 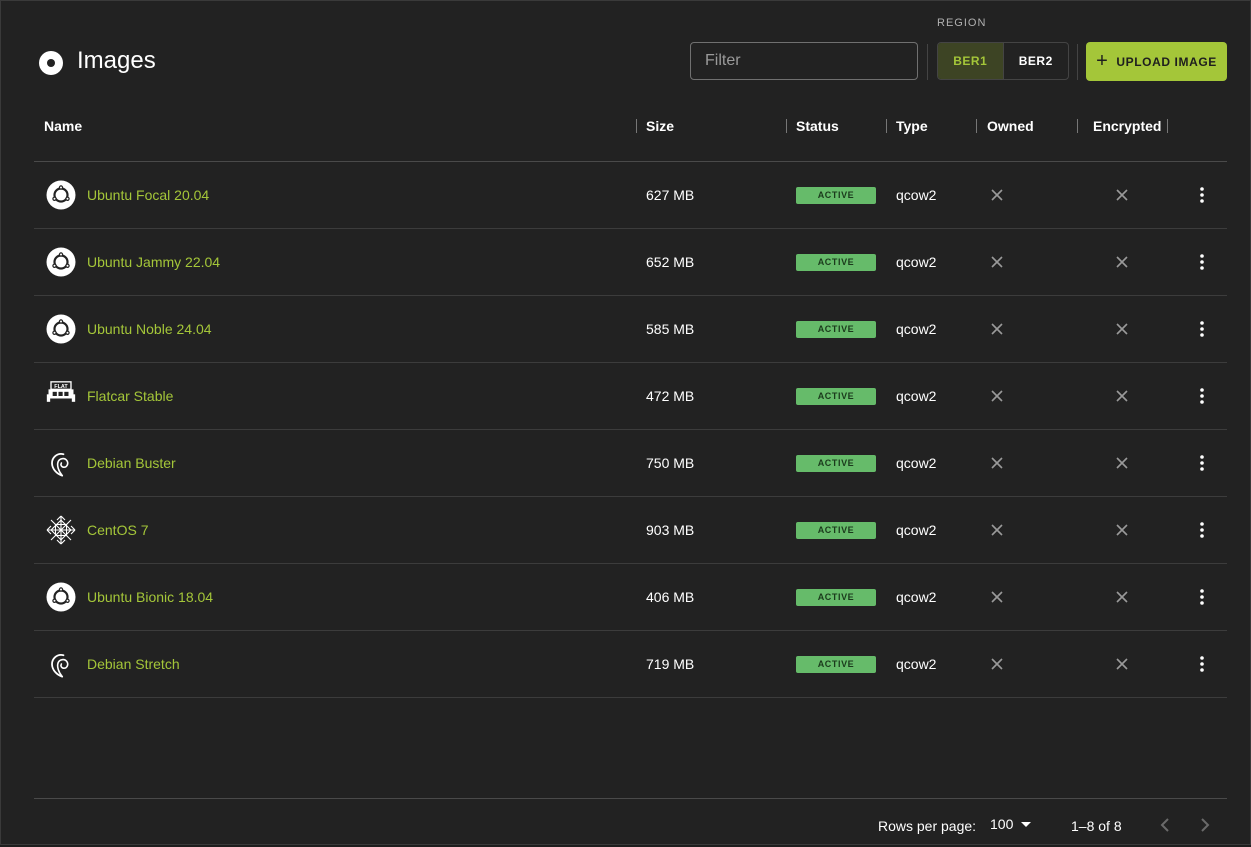 I want to click on region-option-ber2: BER2, so click(x=1036, y=61).